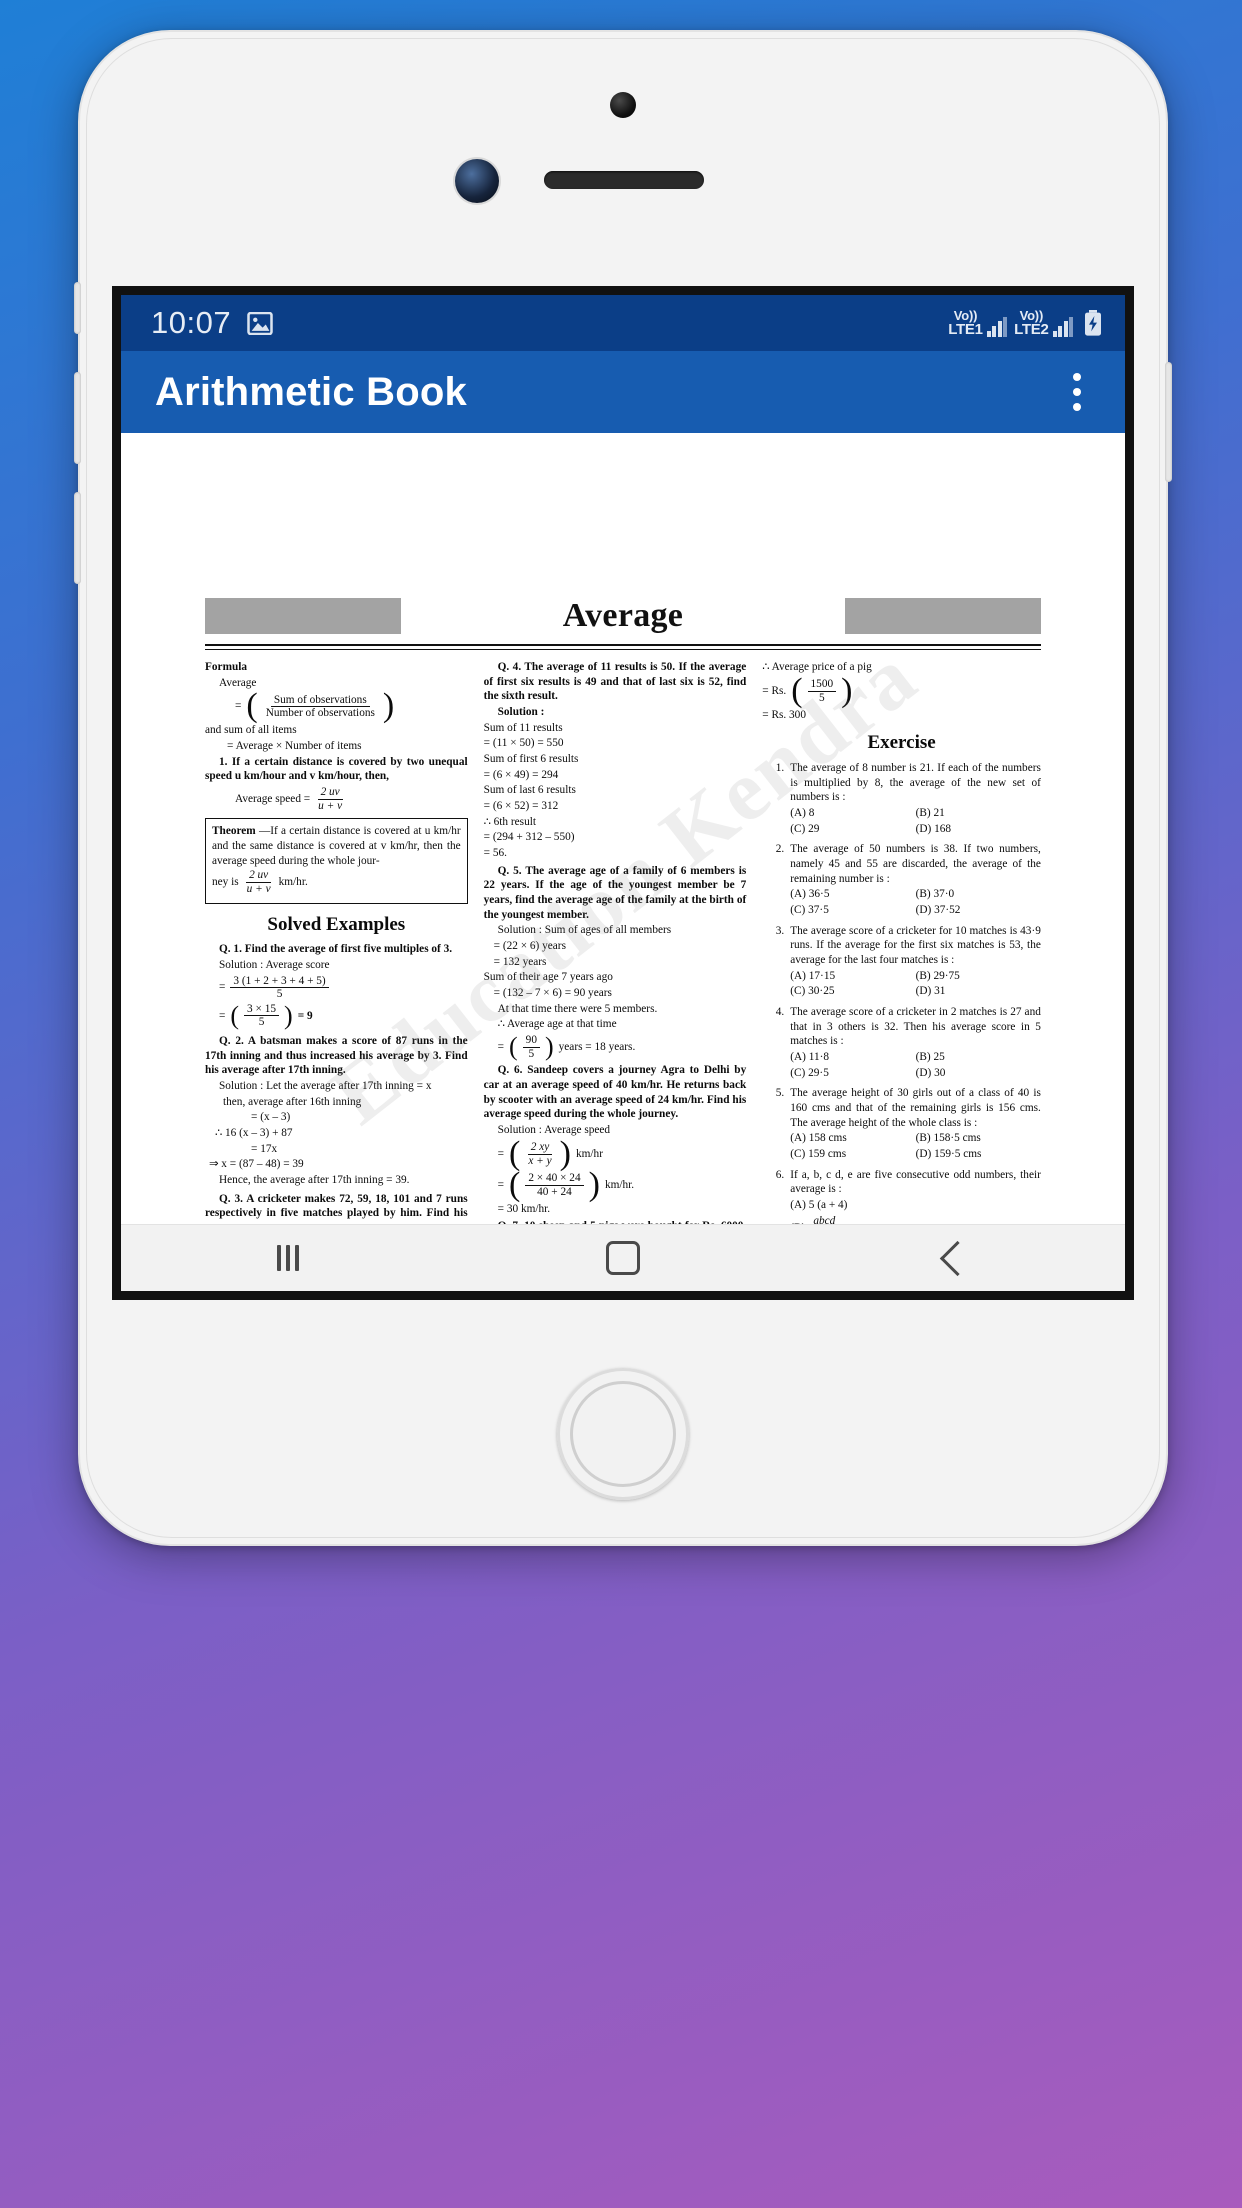 The image size is (1242, 2208). Describe the element at coordinates (852, 1154) in the screenshot. I see `option-c: (C) 159 cms` at that location.